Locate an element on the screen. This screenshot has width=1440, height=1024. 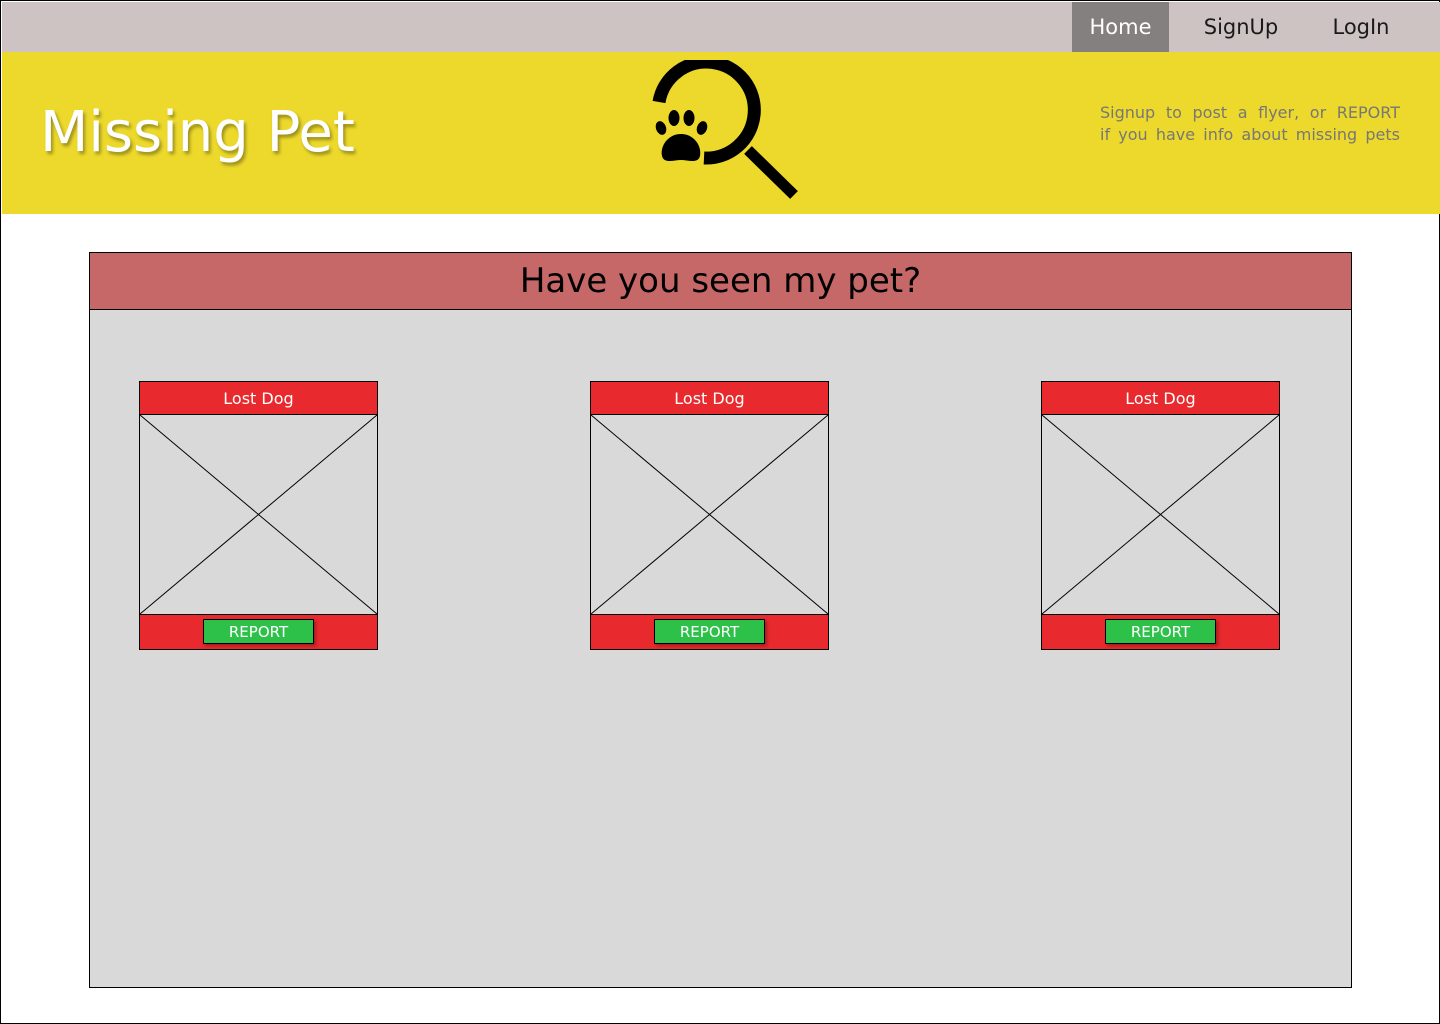
tagline-line-2: if you have info about missing pets is located at coordinates (1250, 134).